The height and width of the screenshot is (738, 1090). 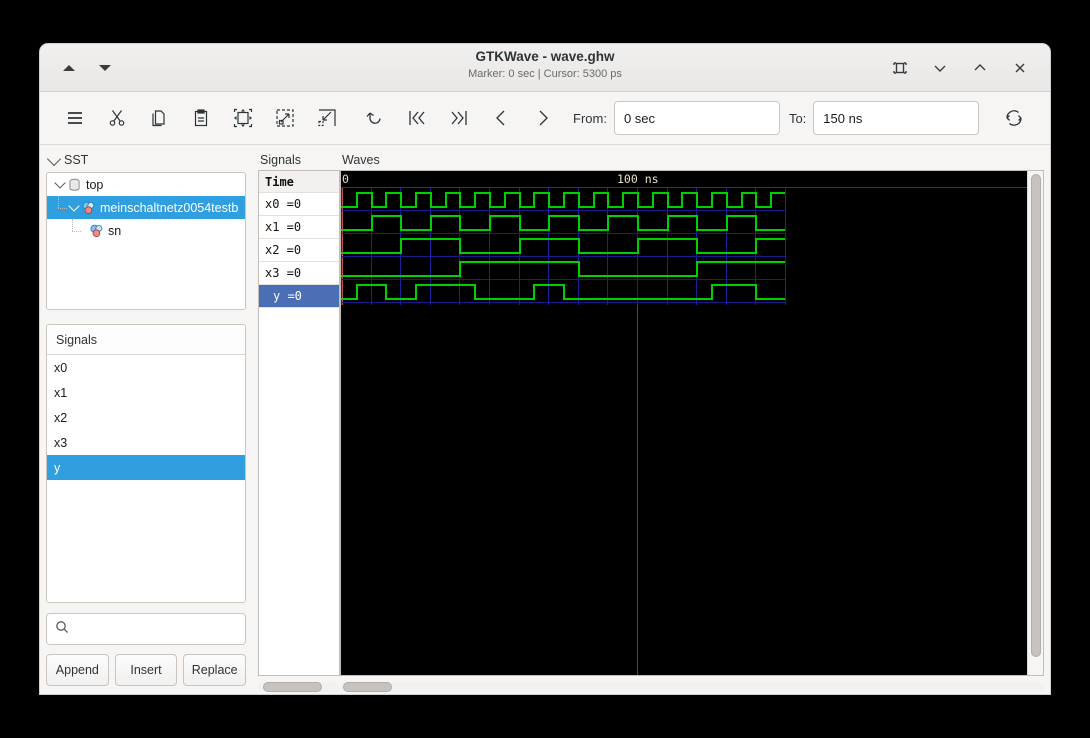 What do you see at coordinates (77, 670) in the screenshot?
I see `append-button: Append` at bounding box center [77, 670].